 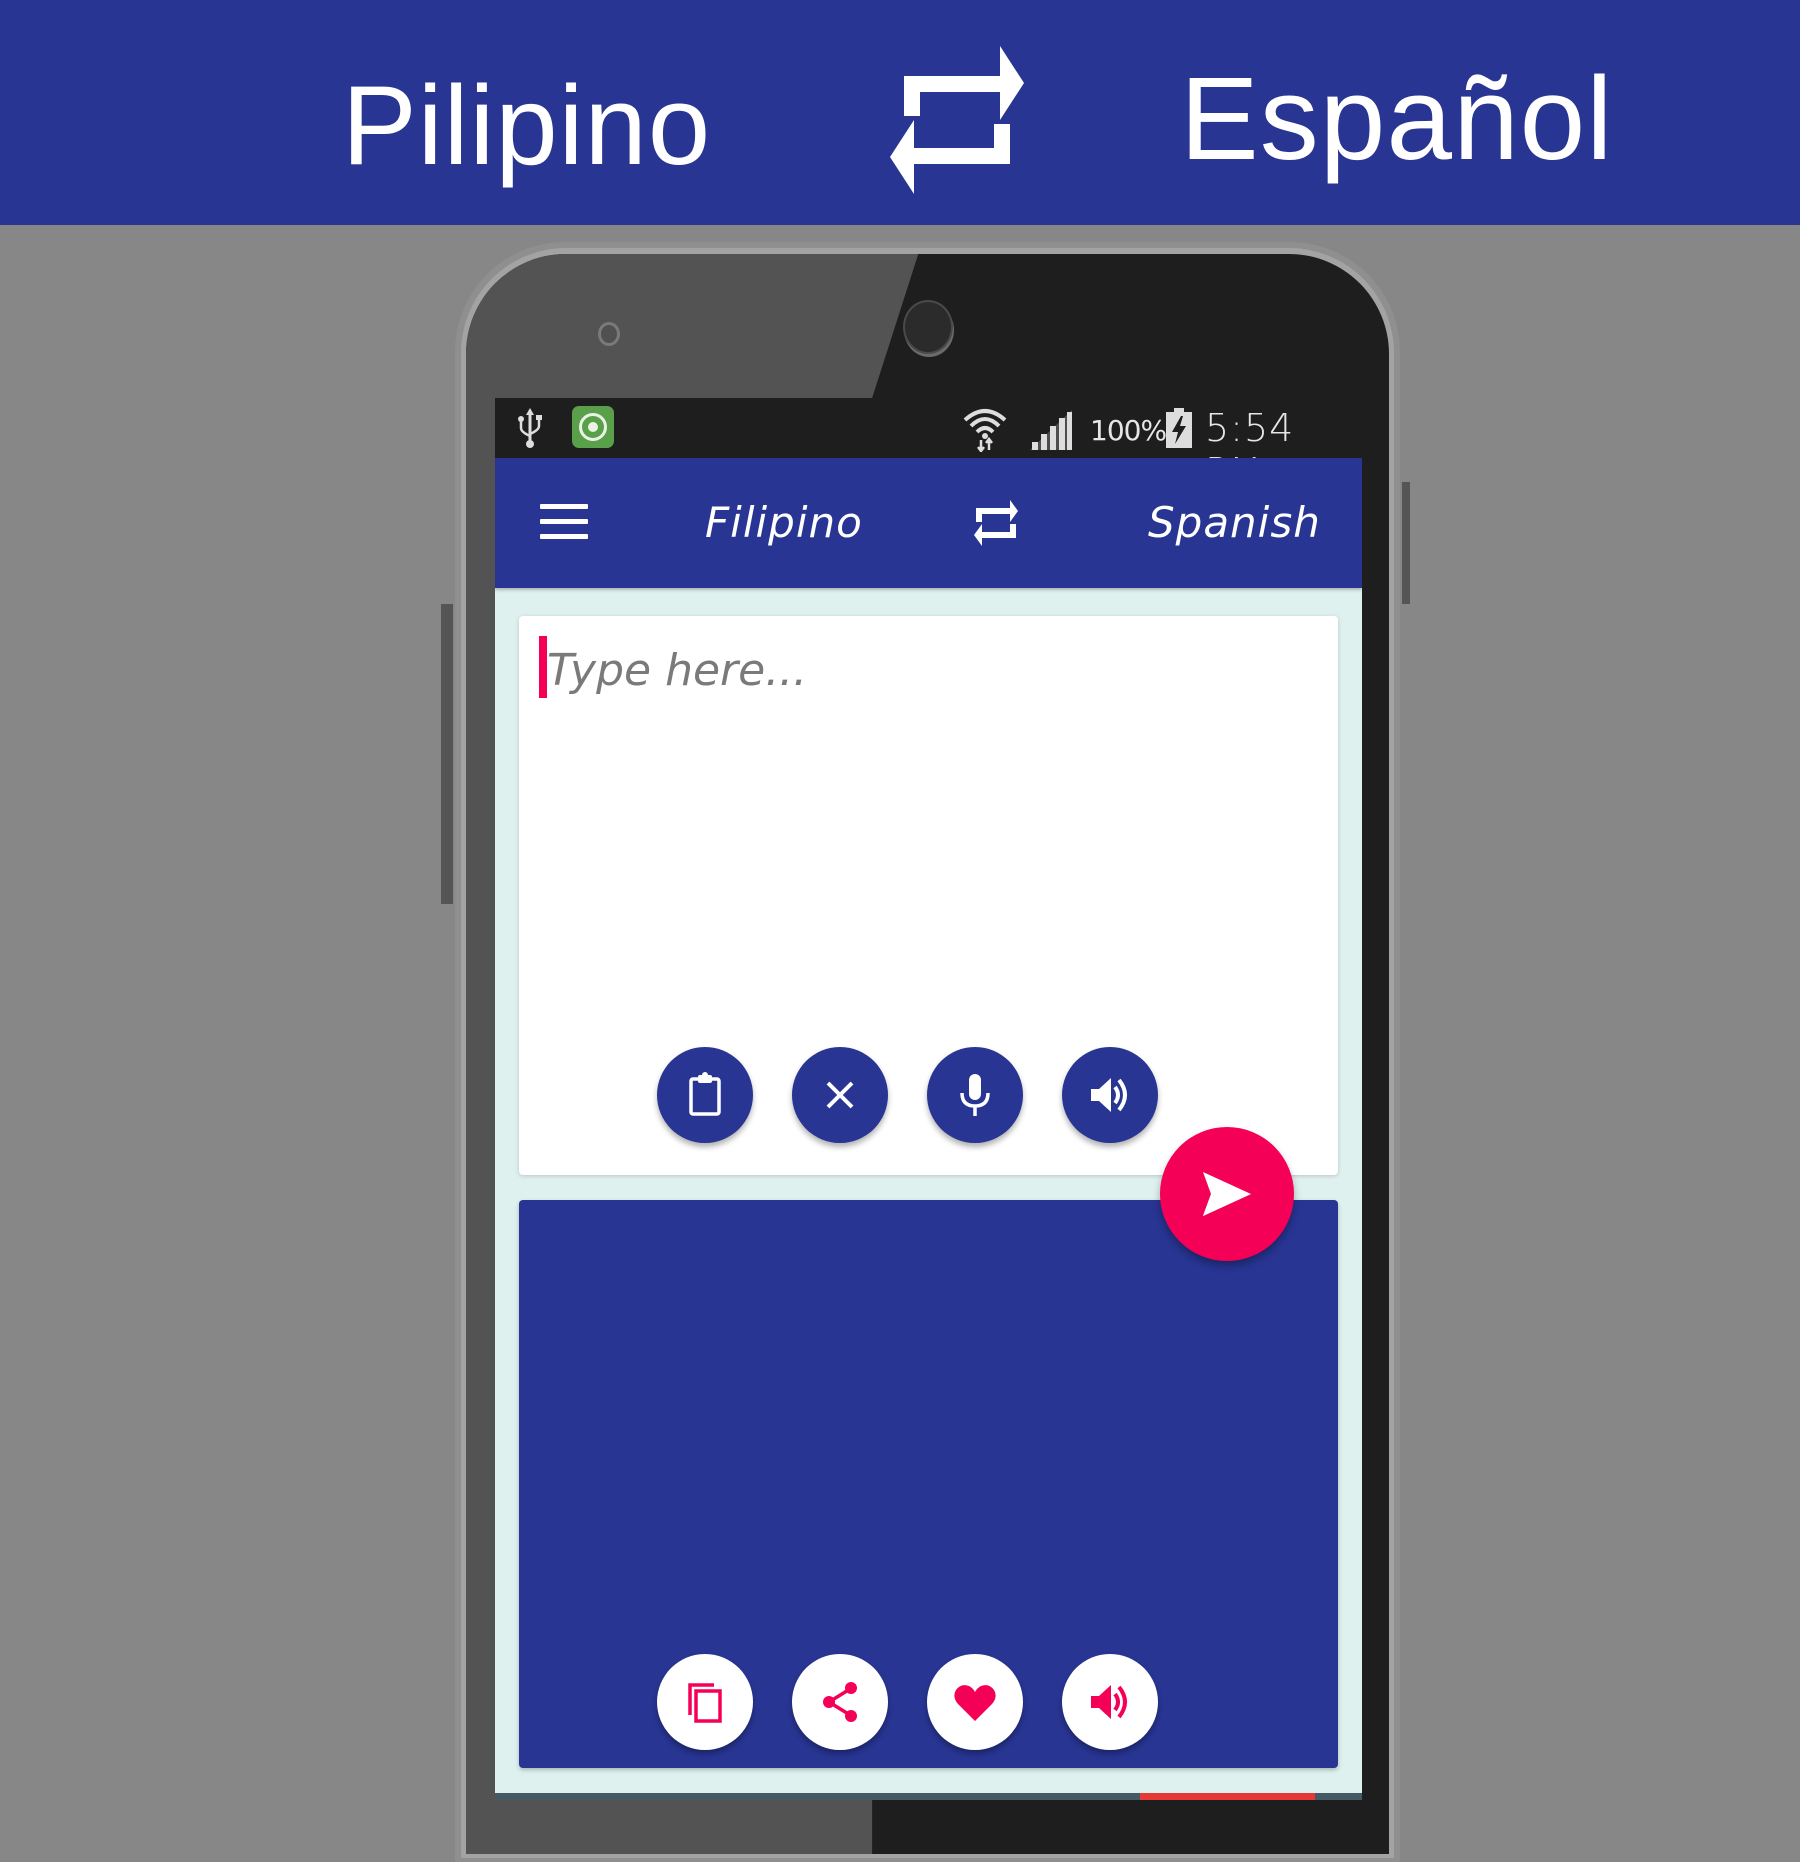 I want to click on phone-power-button, so click(x=1406, y=543).